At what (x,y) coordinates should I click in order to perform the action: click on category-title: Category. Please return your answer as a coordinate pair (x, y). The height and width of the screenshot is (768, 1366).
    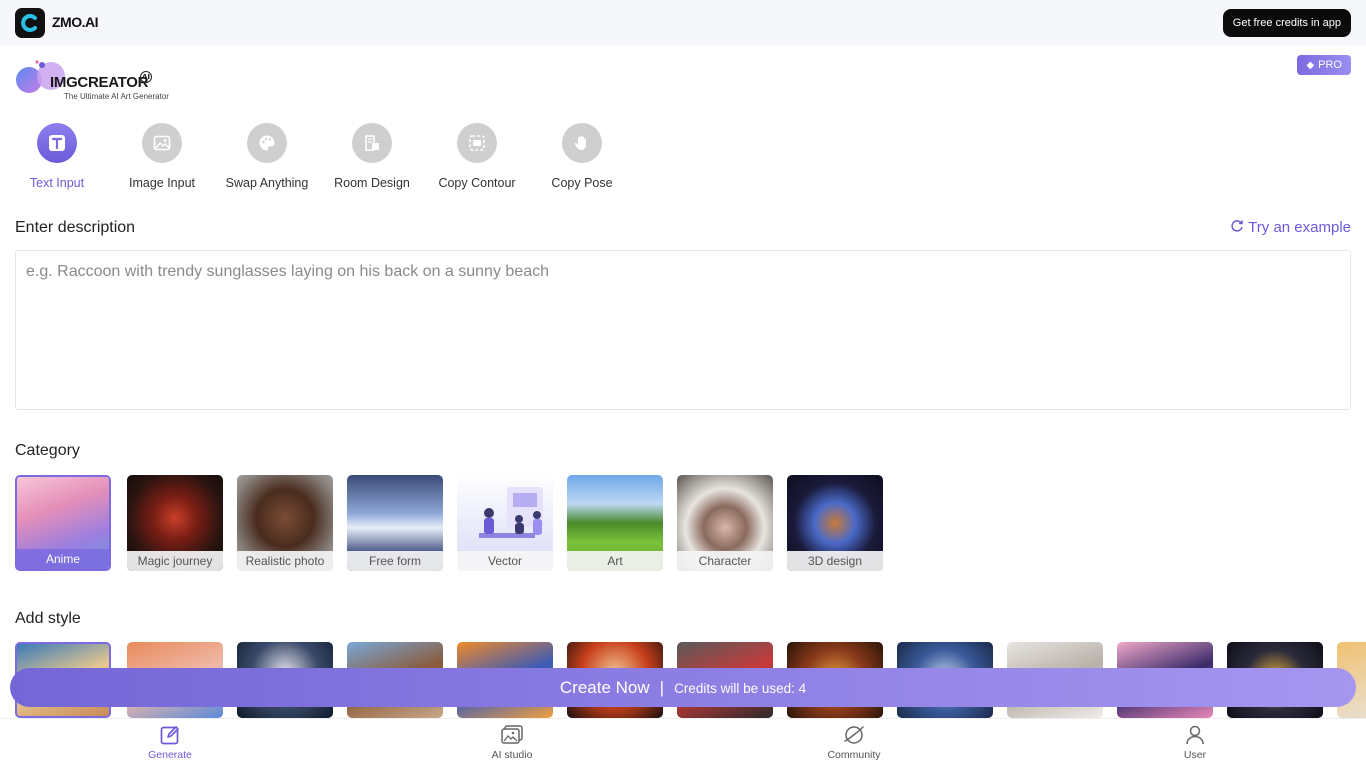
    Looking at the image, I should click on (47, 450).